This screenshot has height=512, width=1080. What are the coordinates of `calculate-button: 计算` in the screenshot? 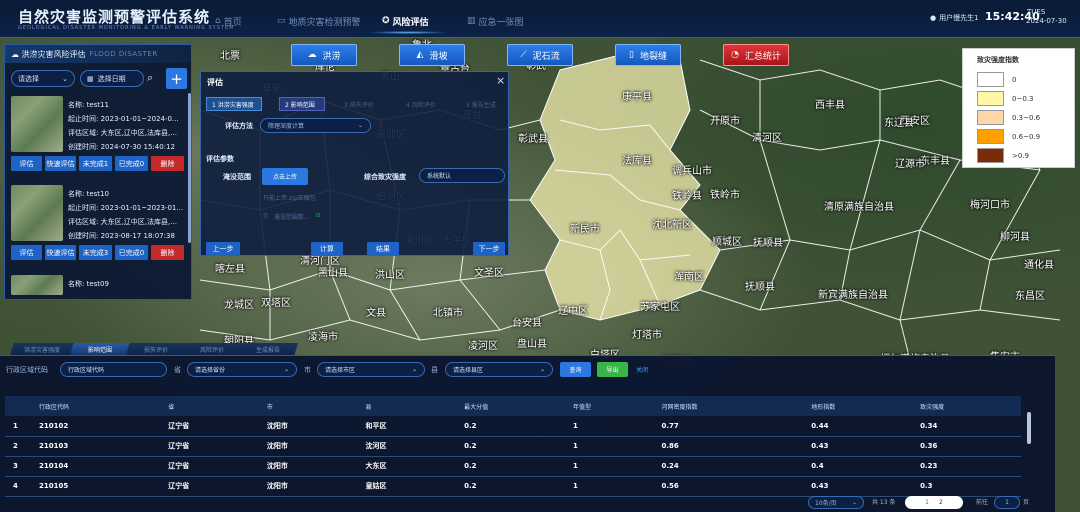 It's located at (327, 249).